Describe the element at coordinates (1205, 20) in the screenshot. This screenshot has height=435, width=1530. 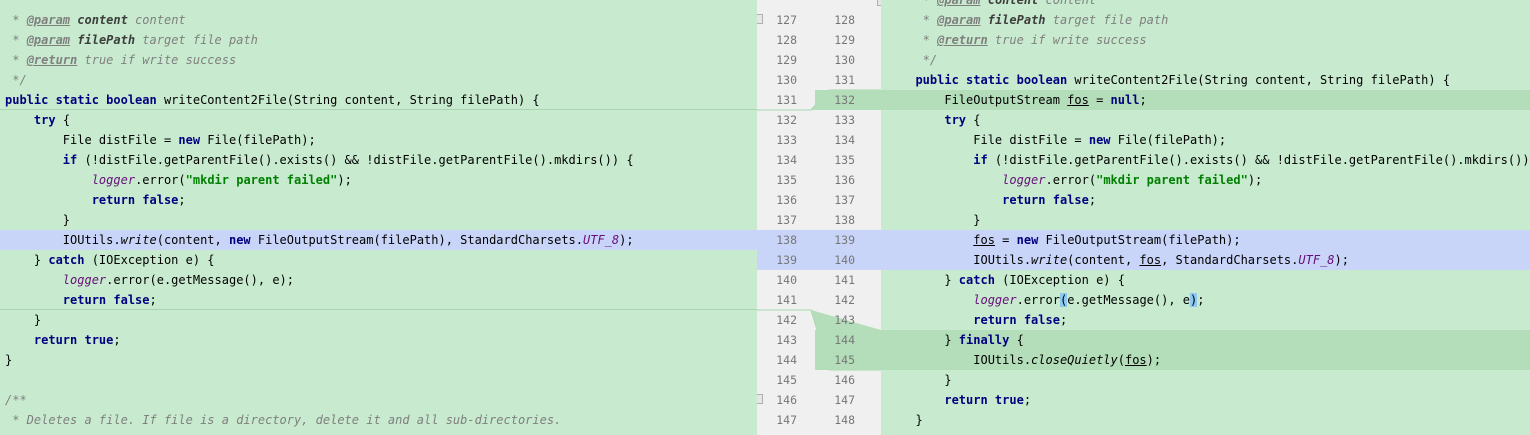
I see `right-code-line: * @param filePath target file path` at that location.